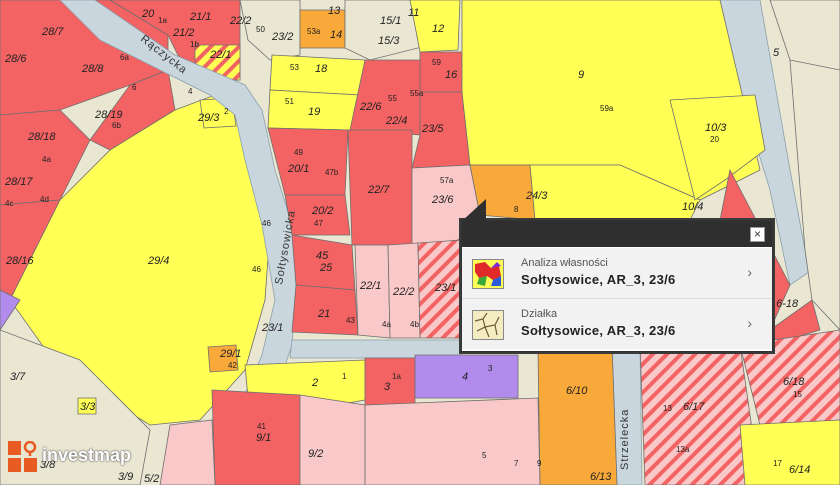 The height and width of the screenshot is (485, 840). I want to click on parcel-label: 16-18, so click(784, 304).